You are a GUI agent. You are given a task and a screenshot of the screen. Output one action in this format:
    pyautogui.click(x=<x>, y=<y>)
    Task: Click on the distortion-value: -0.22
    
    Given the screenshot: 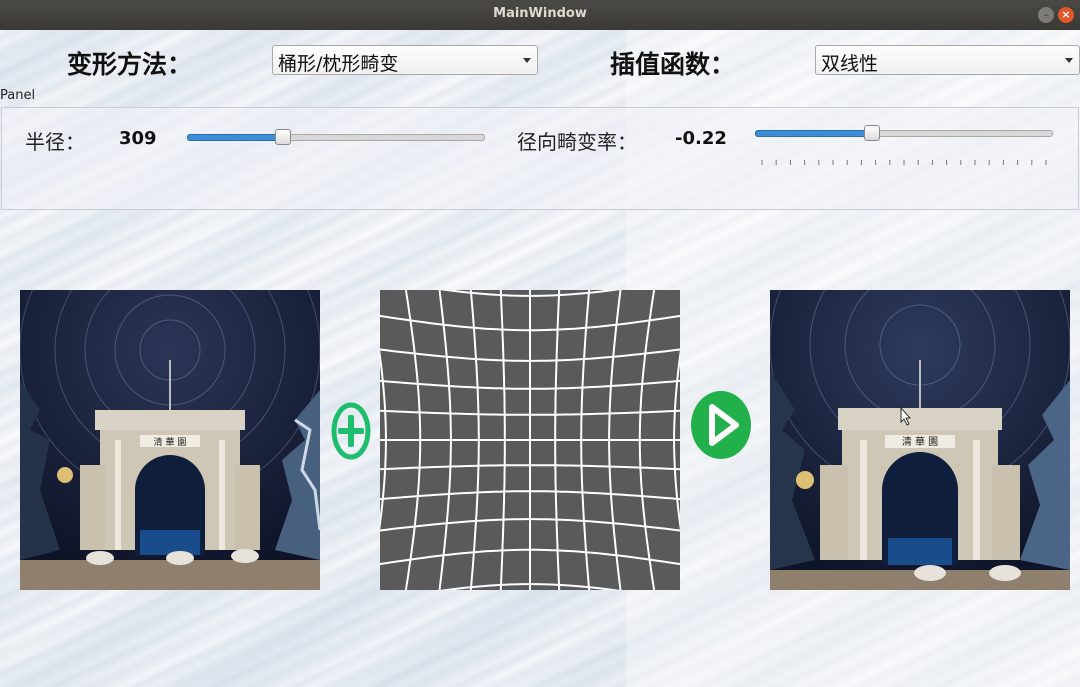 What is the action you would take?
    pyautogui.click(x=701, y=138)
    